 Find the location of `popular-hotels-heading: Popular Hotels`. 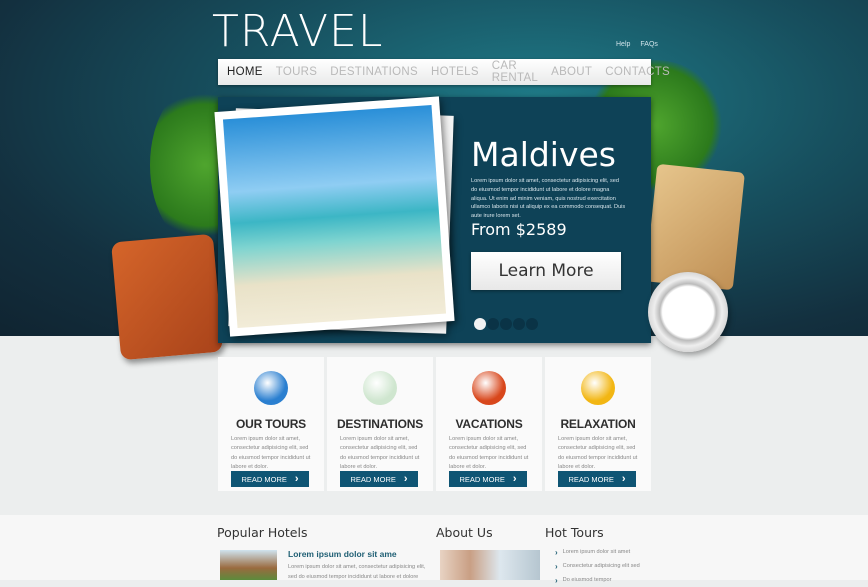

popular-hotels-heading: Popular Hotels is located at coordinates (262, 532).